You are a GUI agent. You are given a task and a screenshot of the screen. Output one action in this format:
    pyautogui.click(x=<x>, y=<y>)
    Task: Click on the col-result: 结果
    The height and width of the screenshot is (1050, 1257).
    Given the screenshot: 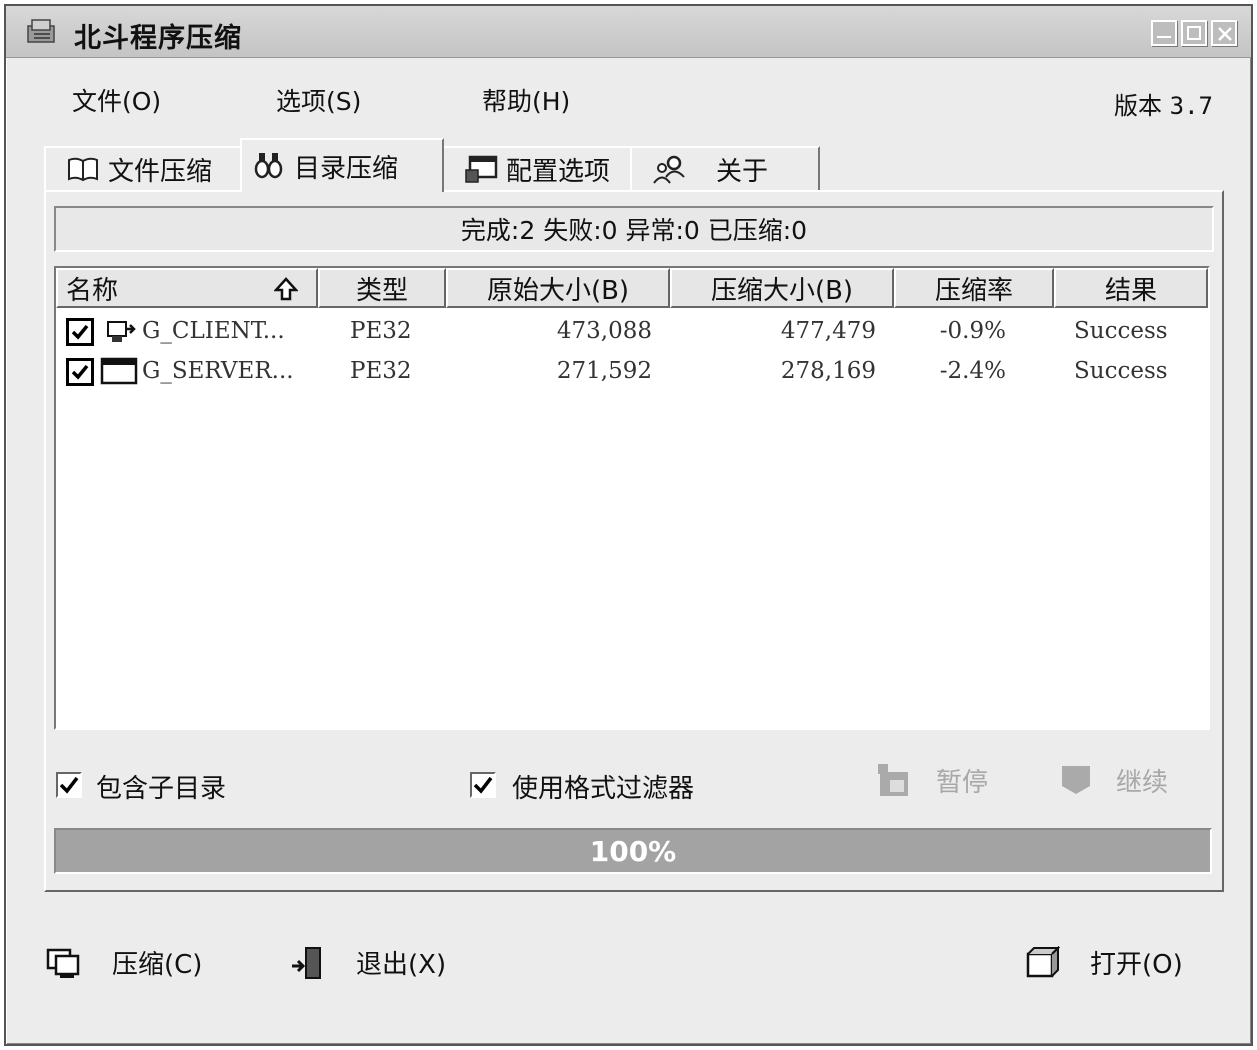 What is the action you would take?
    pyautogui.click(x=1131, y=288)
    